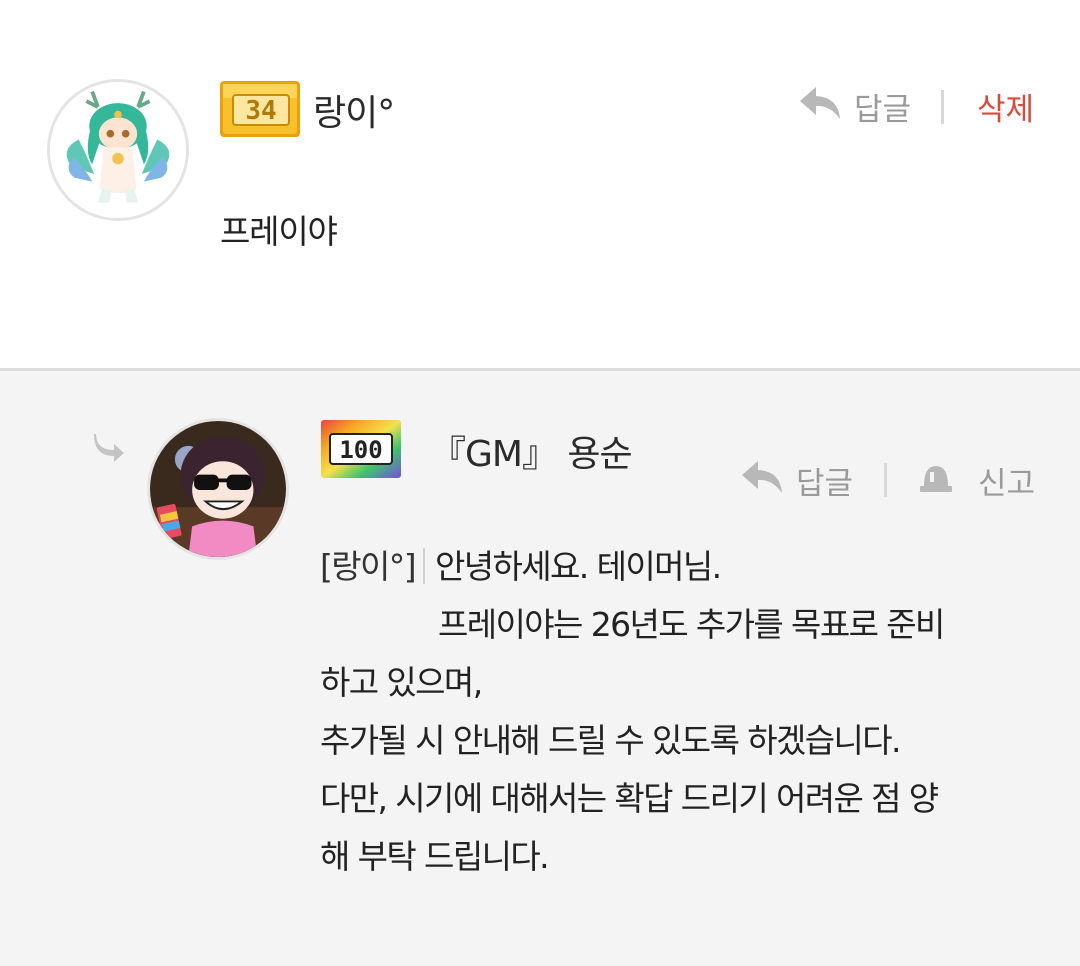 This screenshot has width=1080, height=966. I want to click on svg-text: 100, so click(360, 450).